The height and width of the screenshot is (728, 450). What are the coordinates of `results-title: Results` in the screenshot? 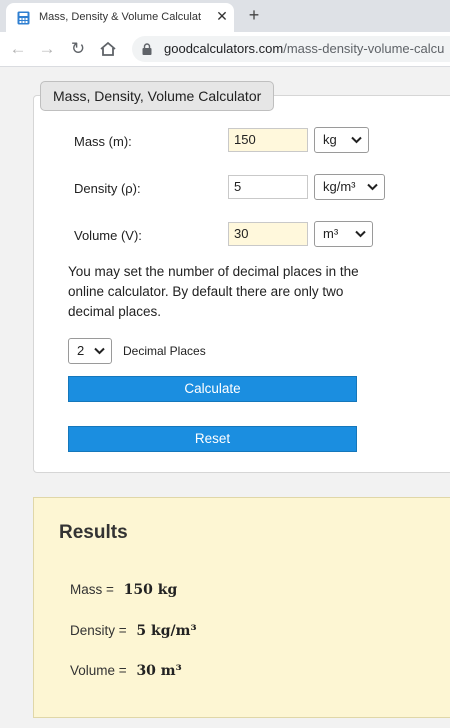 It's located at (93, 532).